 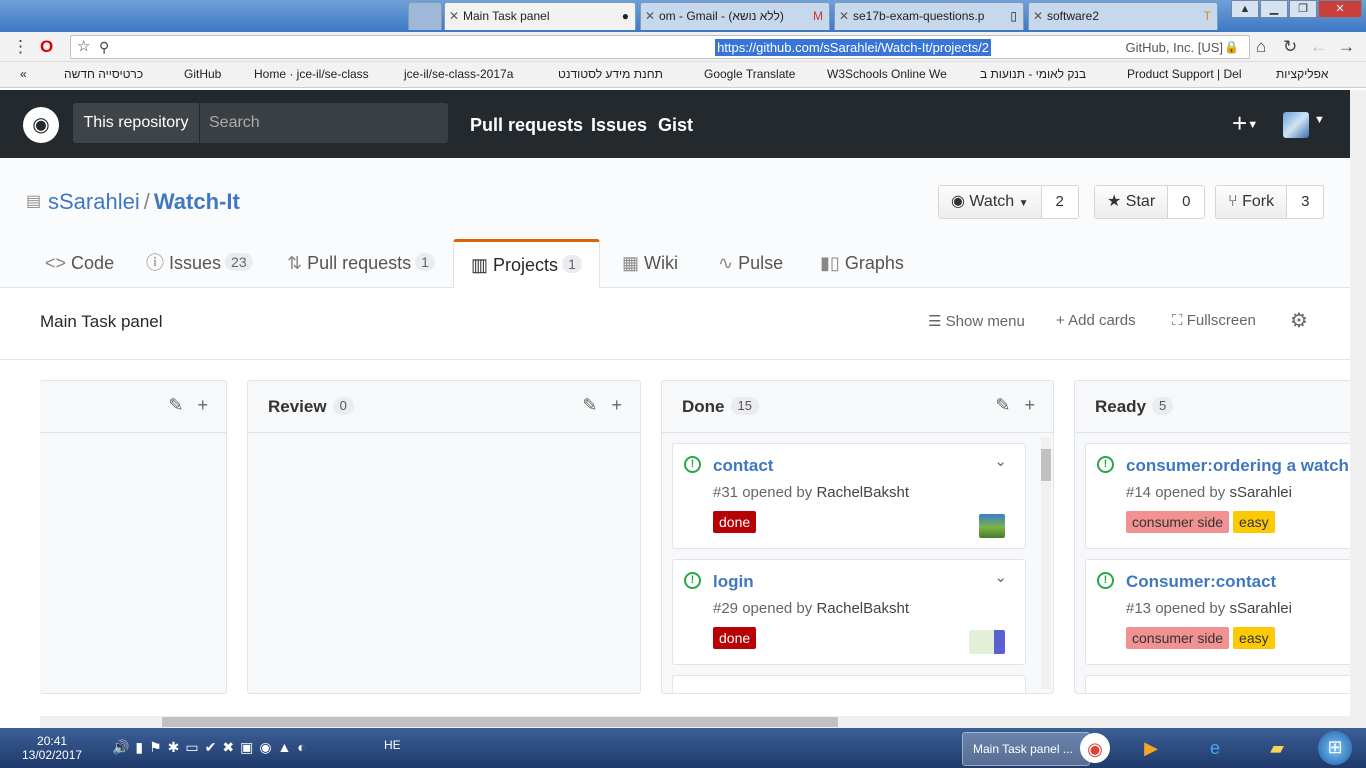 I want to click on watch-count: 2, so click(x=1060, y=202).